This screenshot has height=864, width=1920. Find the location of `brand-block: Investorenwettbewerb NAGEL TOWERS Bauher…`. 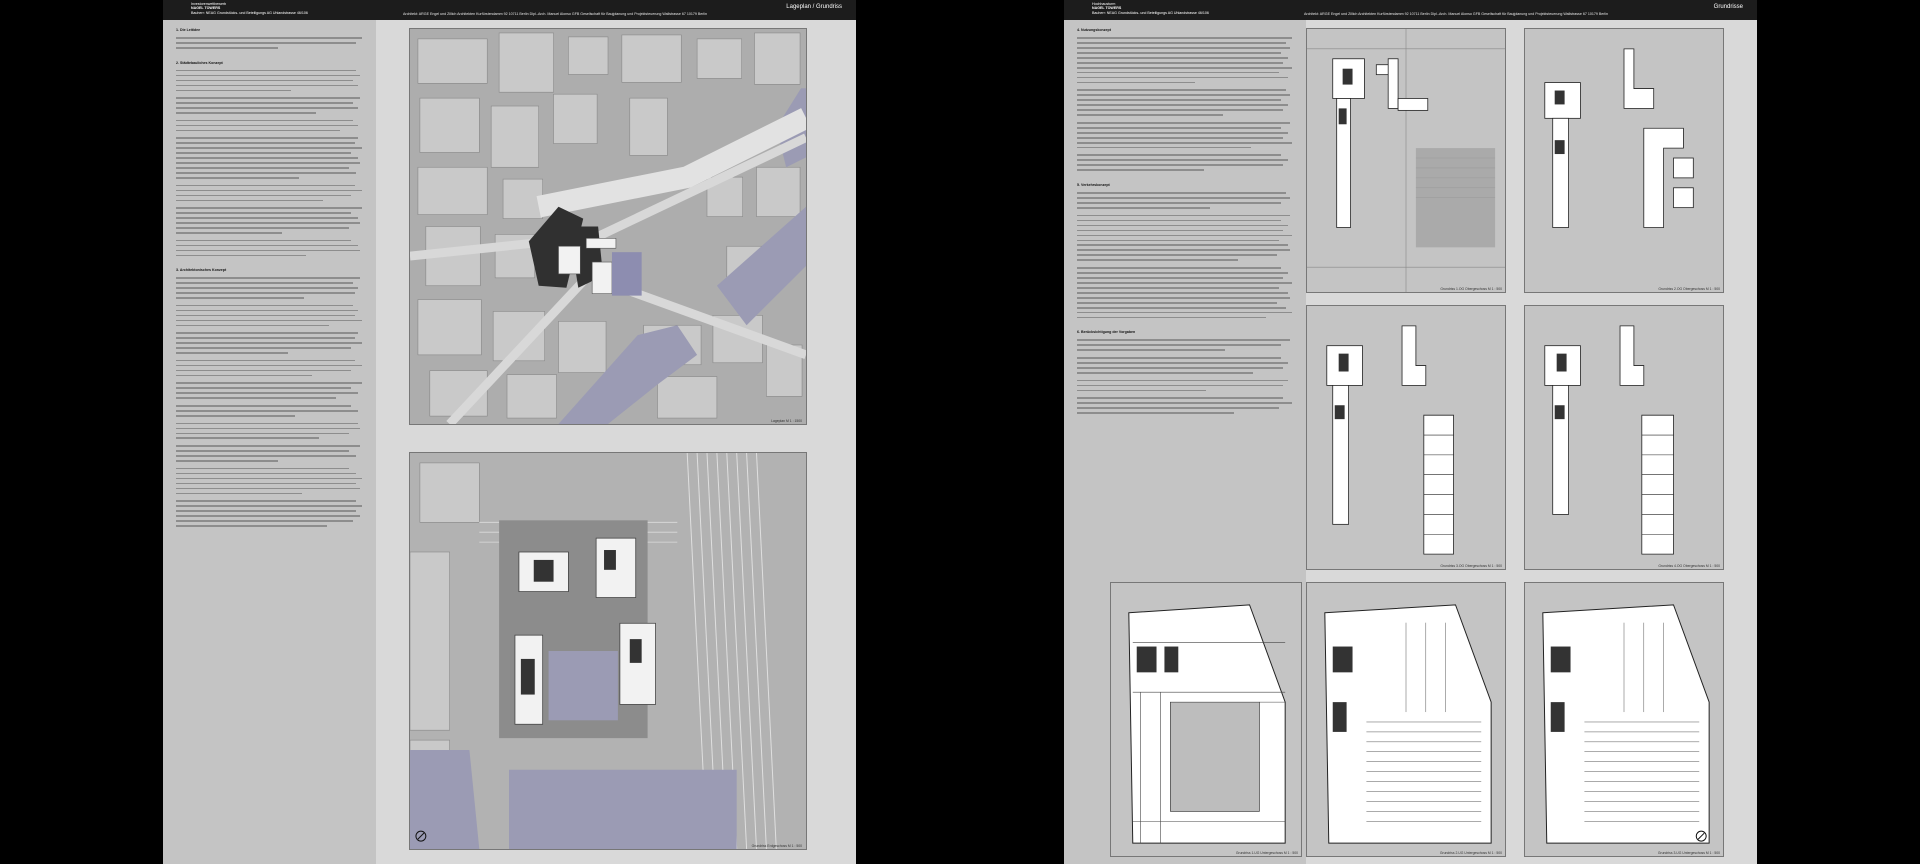

brand-block: Investorenwettbewerb NAGEL TOWERS Bauher… is located at coordinates (249, 8).